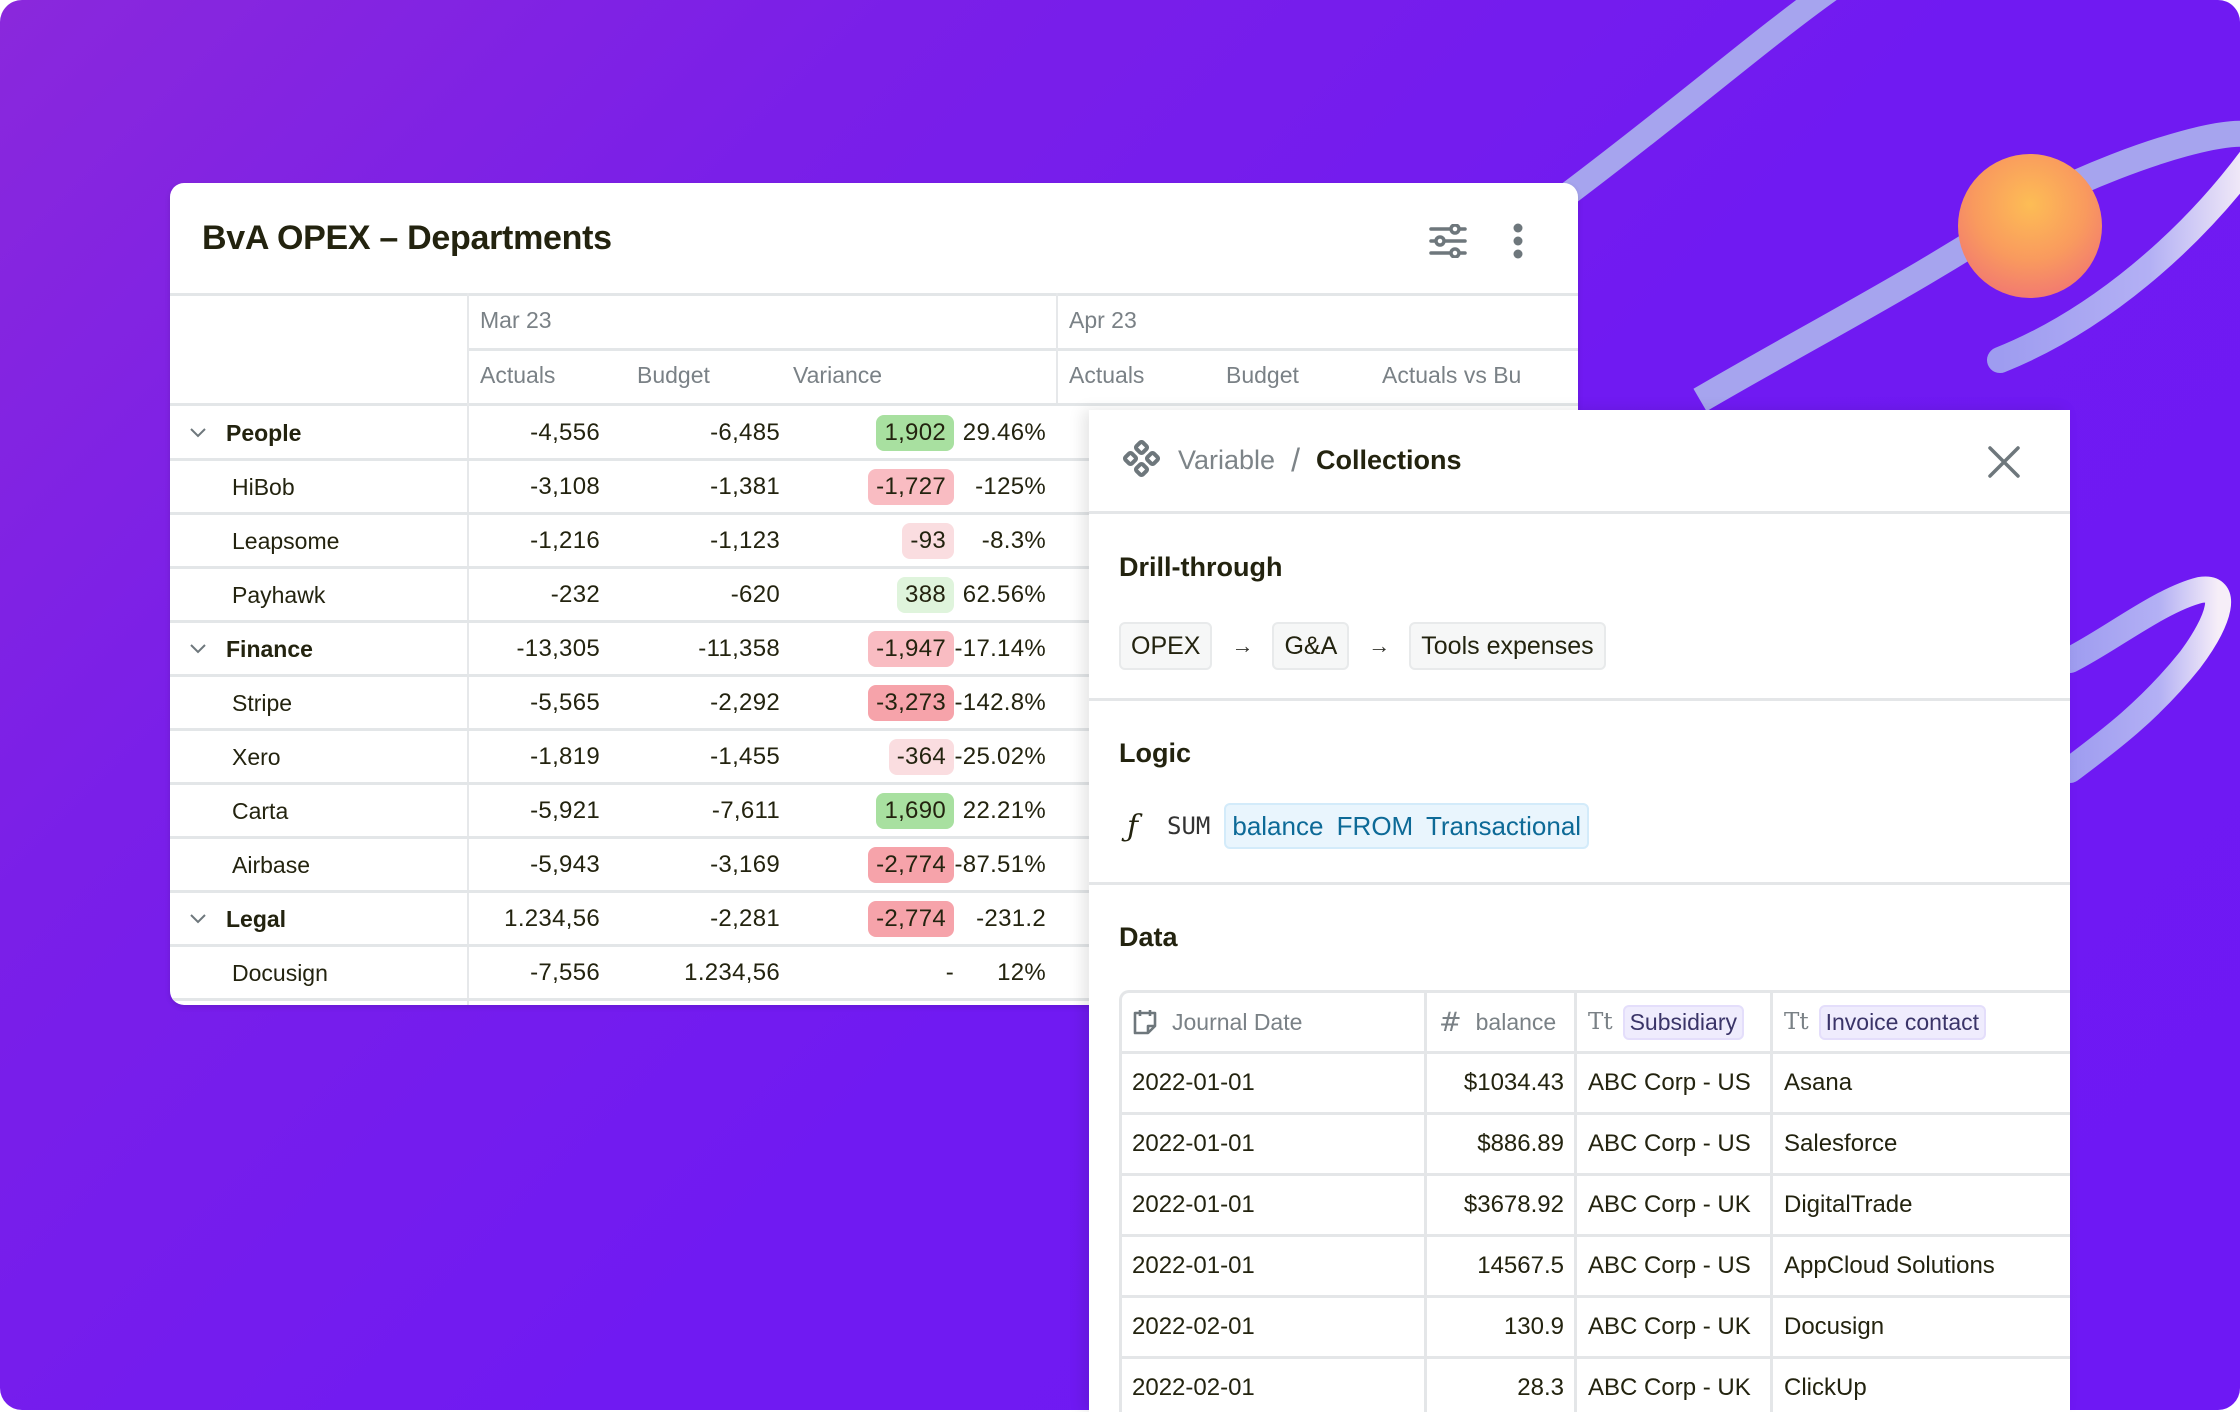 This screenshot has width=2240, height=1412. What do you see at coordinates (1921, 1266) in the screenshot?
I see `cell-invoice-contact: AppCloud Solutions` at bounding box center [1921, 1266].